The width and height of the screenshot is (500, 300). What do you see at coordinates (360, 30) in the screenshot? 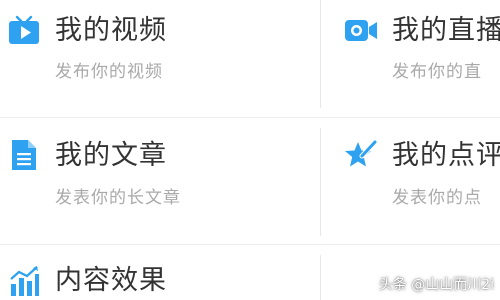
I see `video-camera-icon` at bounding box center [360, 30].